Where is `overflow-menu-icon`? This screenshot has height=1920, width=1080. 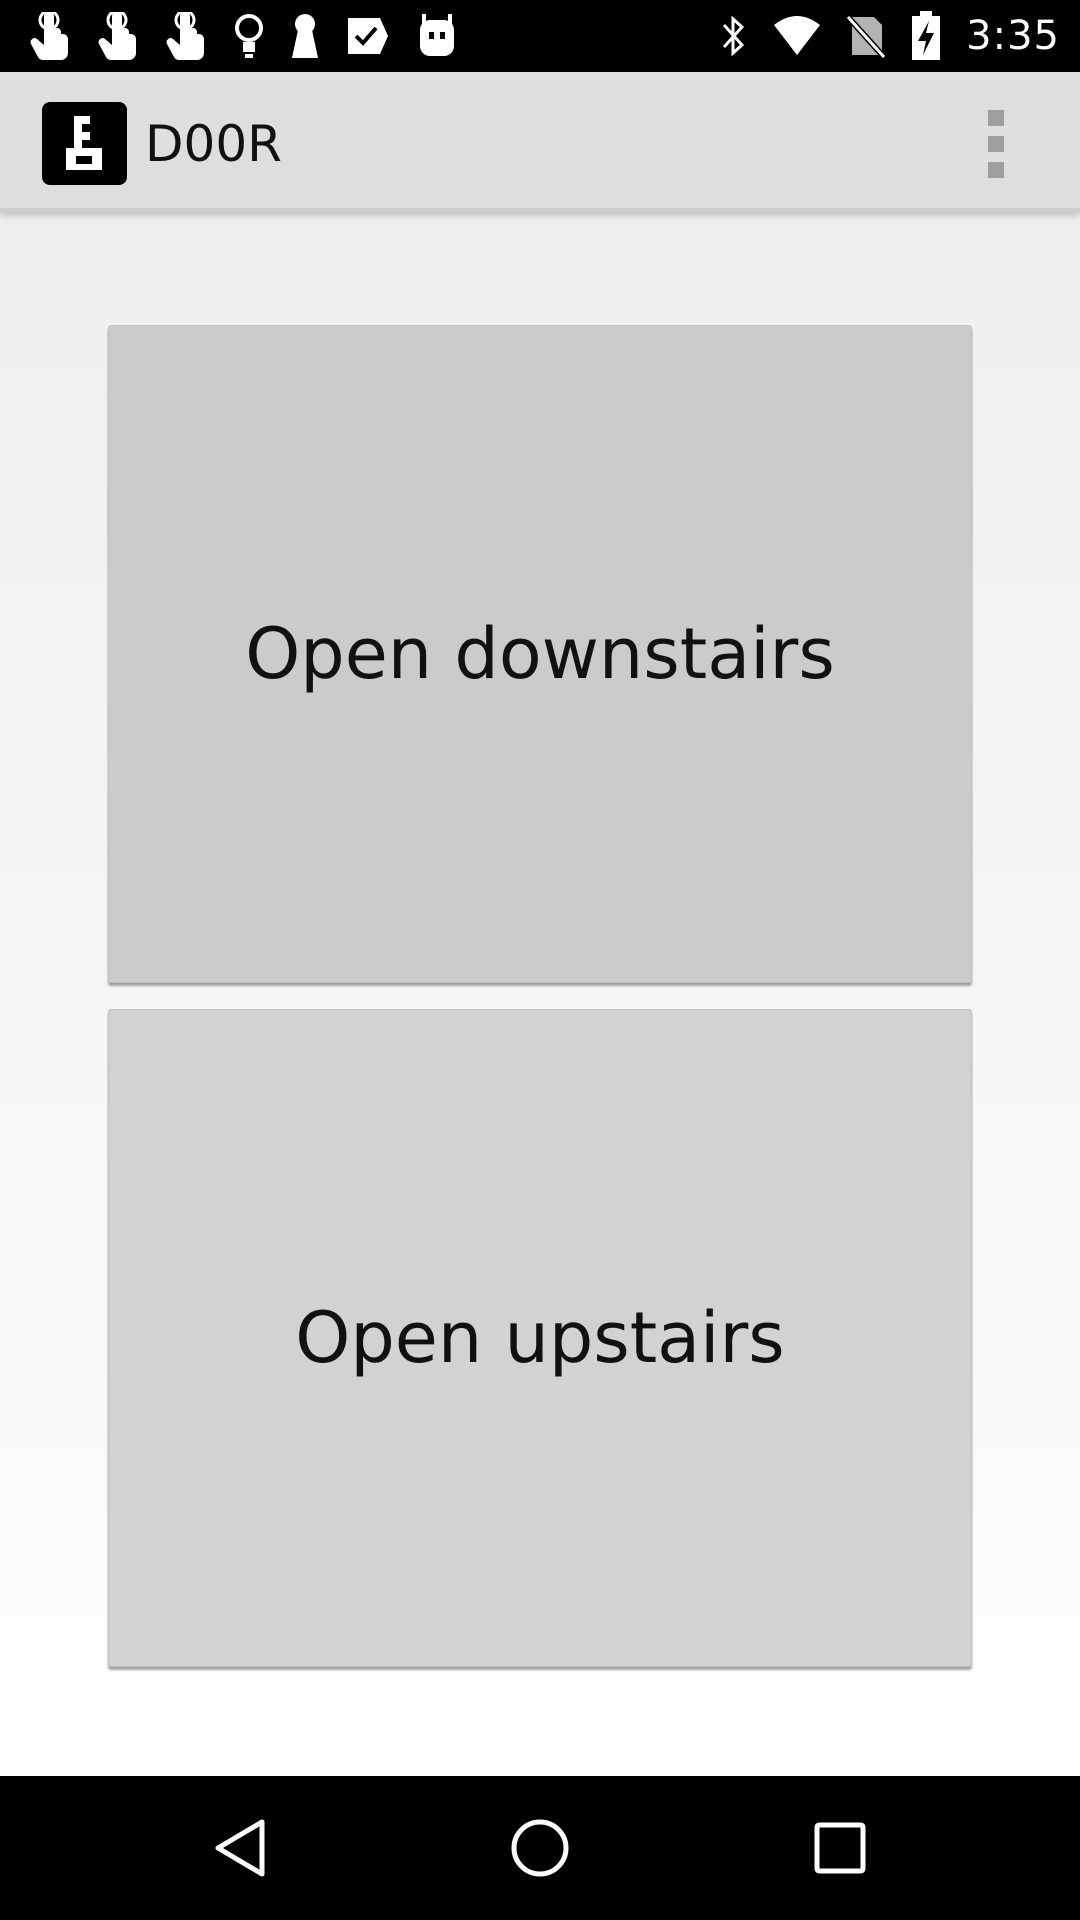
overflow-menu-icon is located at coordinates (996, 144).